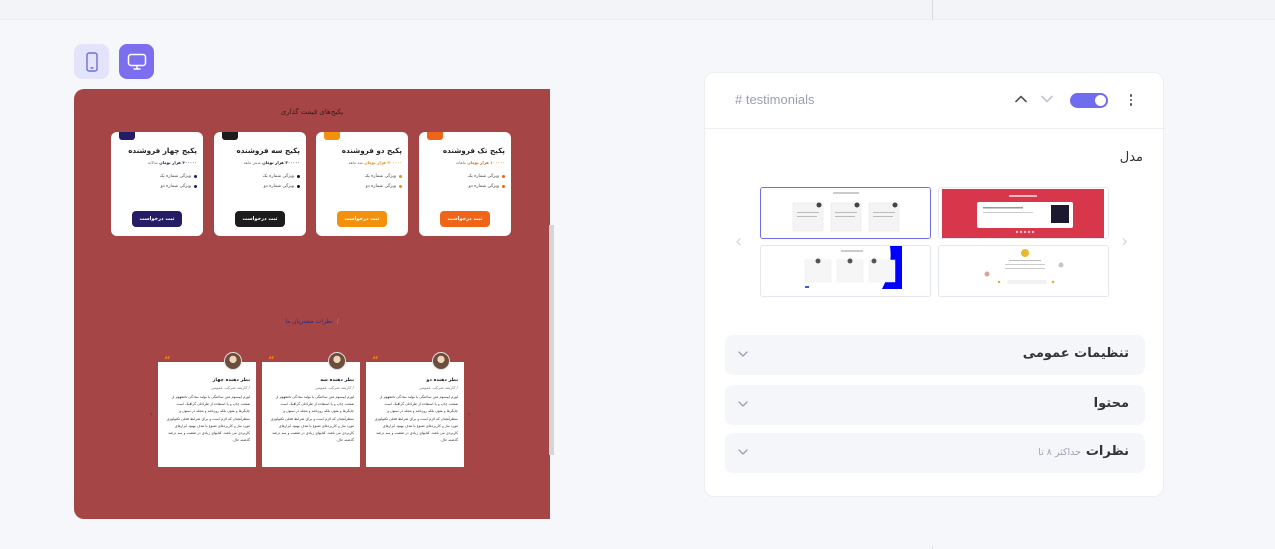 This screenshot has width=1275, height=549. I want to click on model-label: مدل, so click(1131, 157).